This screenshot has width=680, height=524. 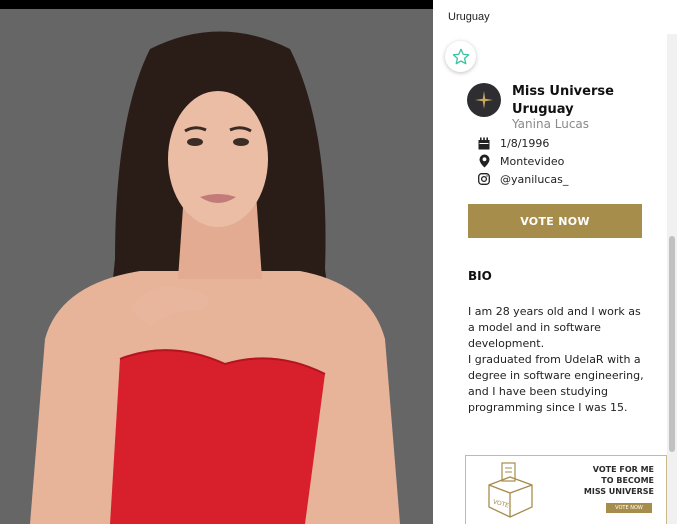 What do you see at coordinates (216, 4) in the screenshot?
I see `photo-top-bar` at bounding box center [216, 4].